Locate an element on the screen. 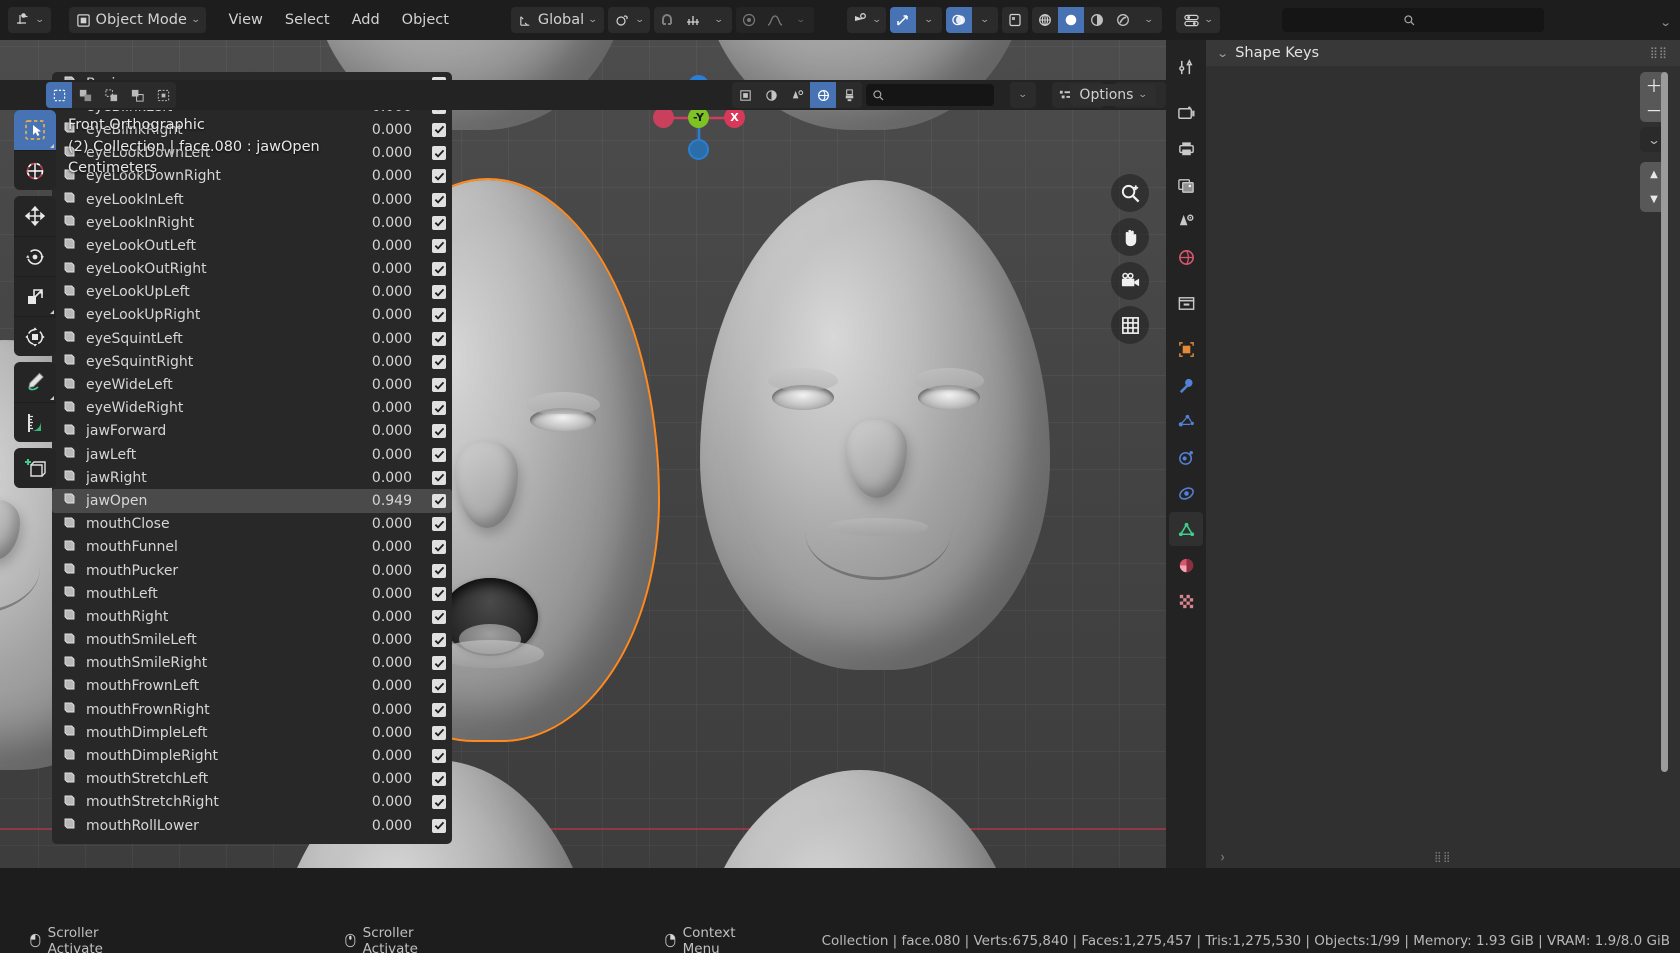  brush-icon is located at coordinates (849, 95).